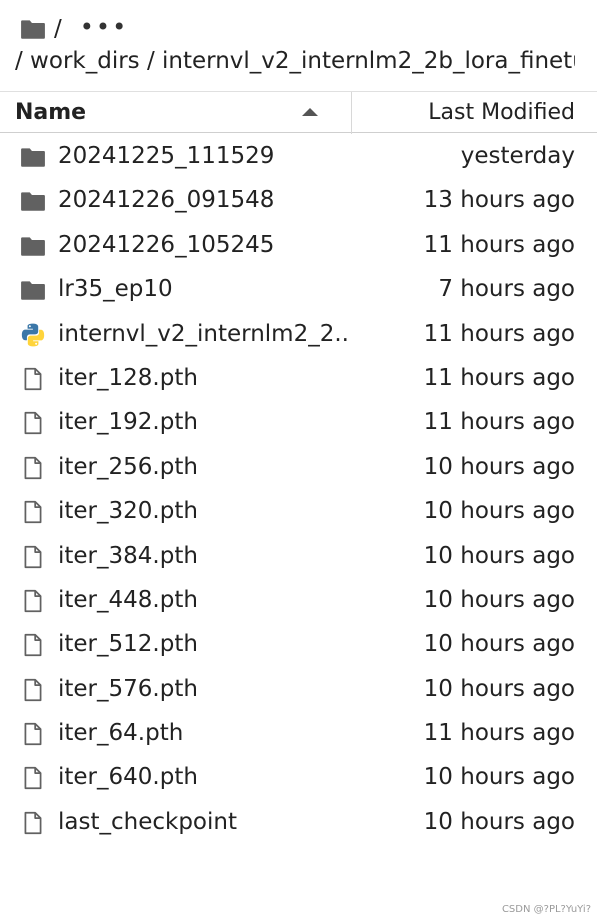 The height and width of the screenshot is (919, 597). What do you see at coordinates (298, 467) in the screenshot?
I see `file-row: iter_256.pth 10 hours ago` at bounding box center [298, 467].